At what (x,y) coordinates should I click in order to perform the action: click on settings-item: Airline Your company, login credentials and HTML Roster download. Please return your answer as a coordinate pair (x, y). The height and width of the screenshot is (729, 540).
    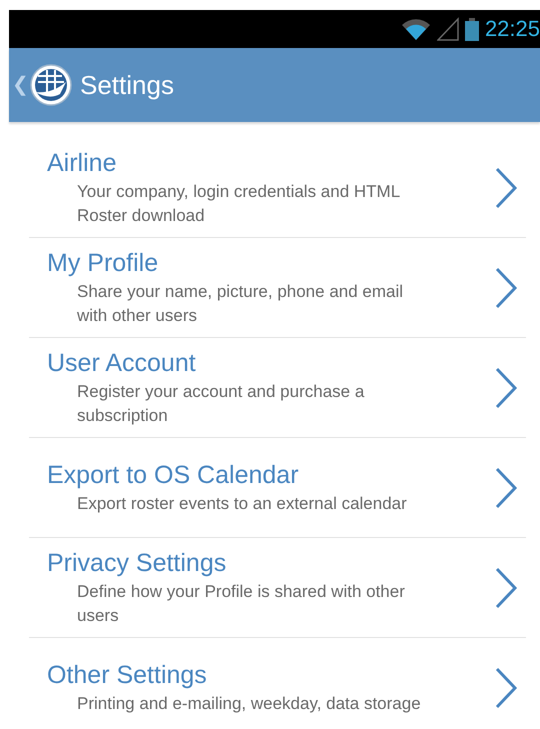
    Looking at the image, I should click on (277, 188).